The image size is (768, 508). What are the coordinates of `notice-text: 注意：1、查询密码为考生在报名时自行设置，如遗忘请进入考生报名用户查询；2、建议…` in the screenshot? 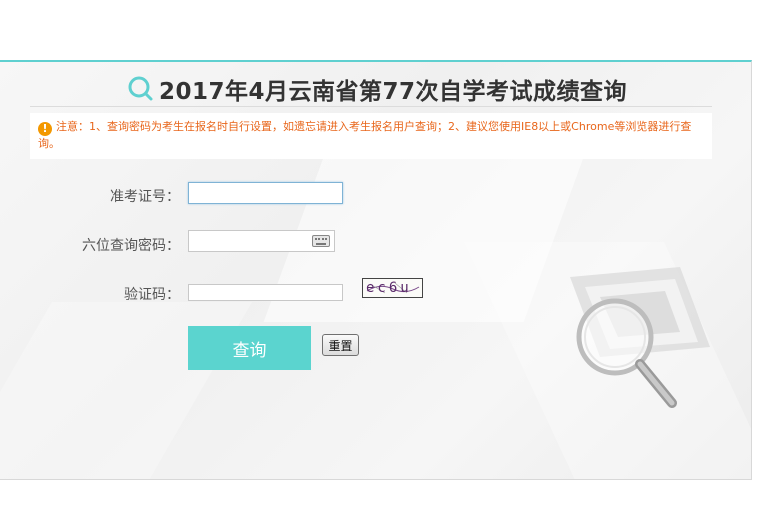 It's located at (365, 135).